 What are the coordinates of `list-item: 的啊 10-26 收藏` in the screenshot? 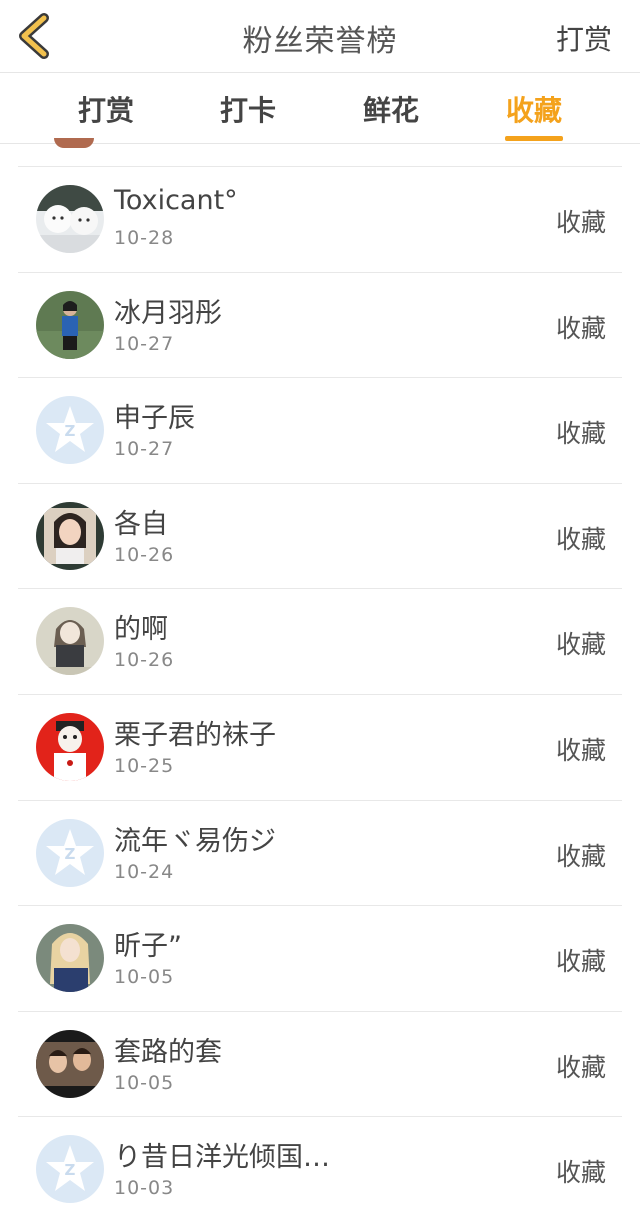 It's located at (320, 642).